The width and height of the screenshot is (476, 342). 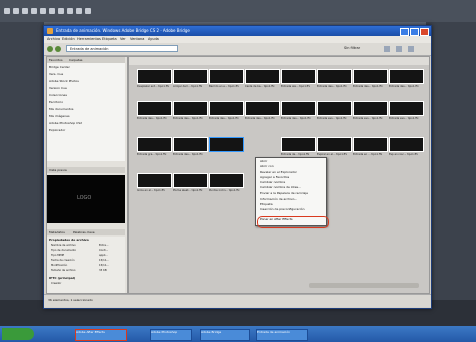 What do you see at coordinates (70, 11) in the screenshot?
I see `pen-tool-icon` at bounding box center [70, 11].